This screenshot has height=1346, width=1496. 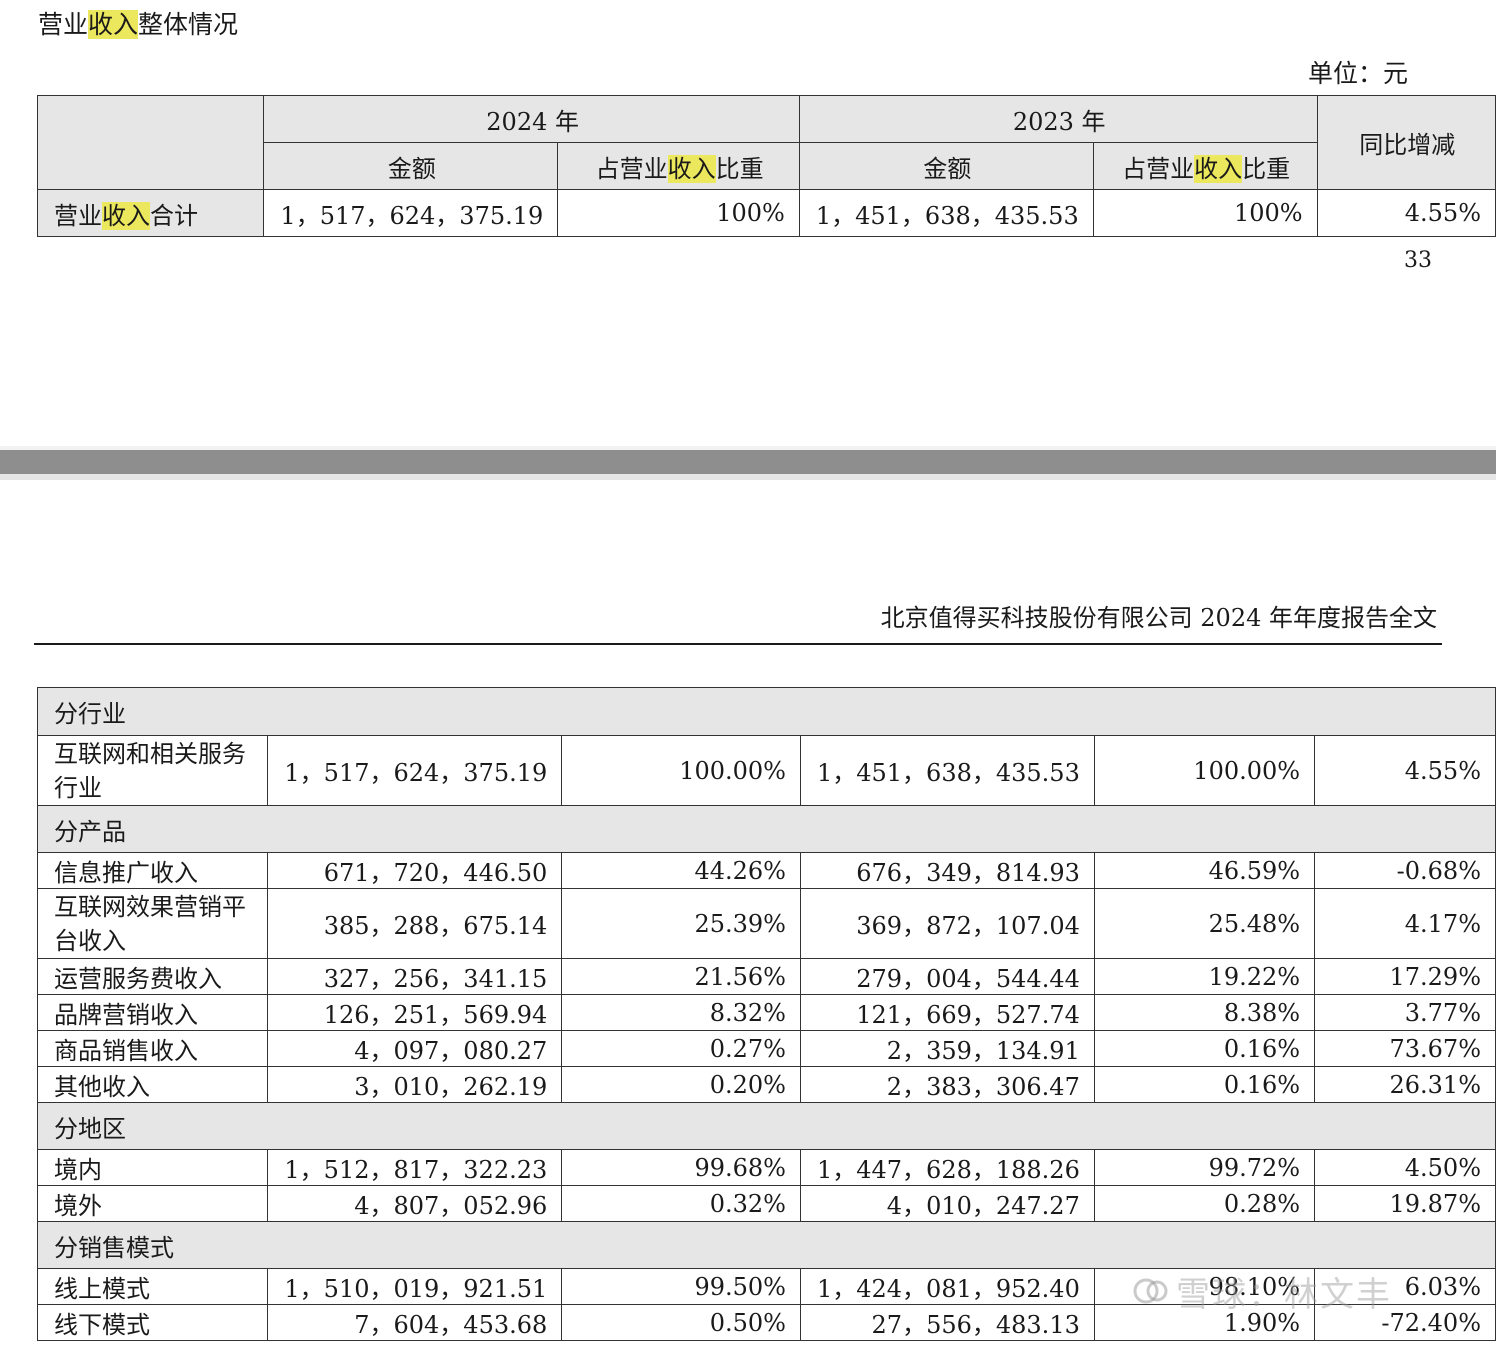 I want to click on snowball-icon, so click(x=1151, y=1295).